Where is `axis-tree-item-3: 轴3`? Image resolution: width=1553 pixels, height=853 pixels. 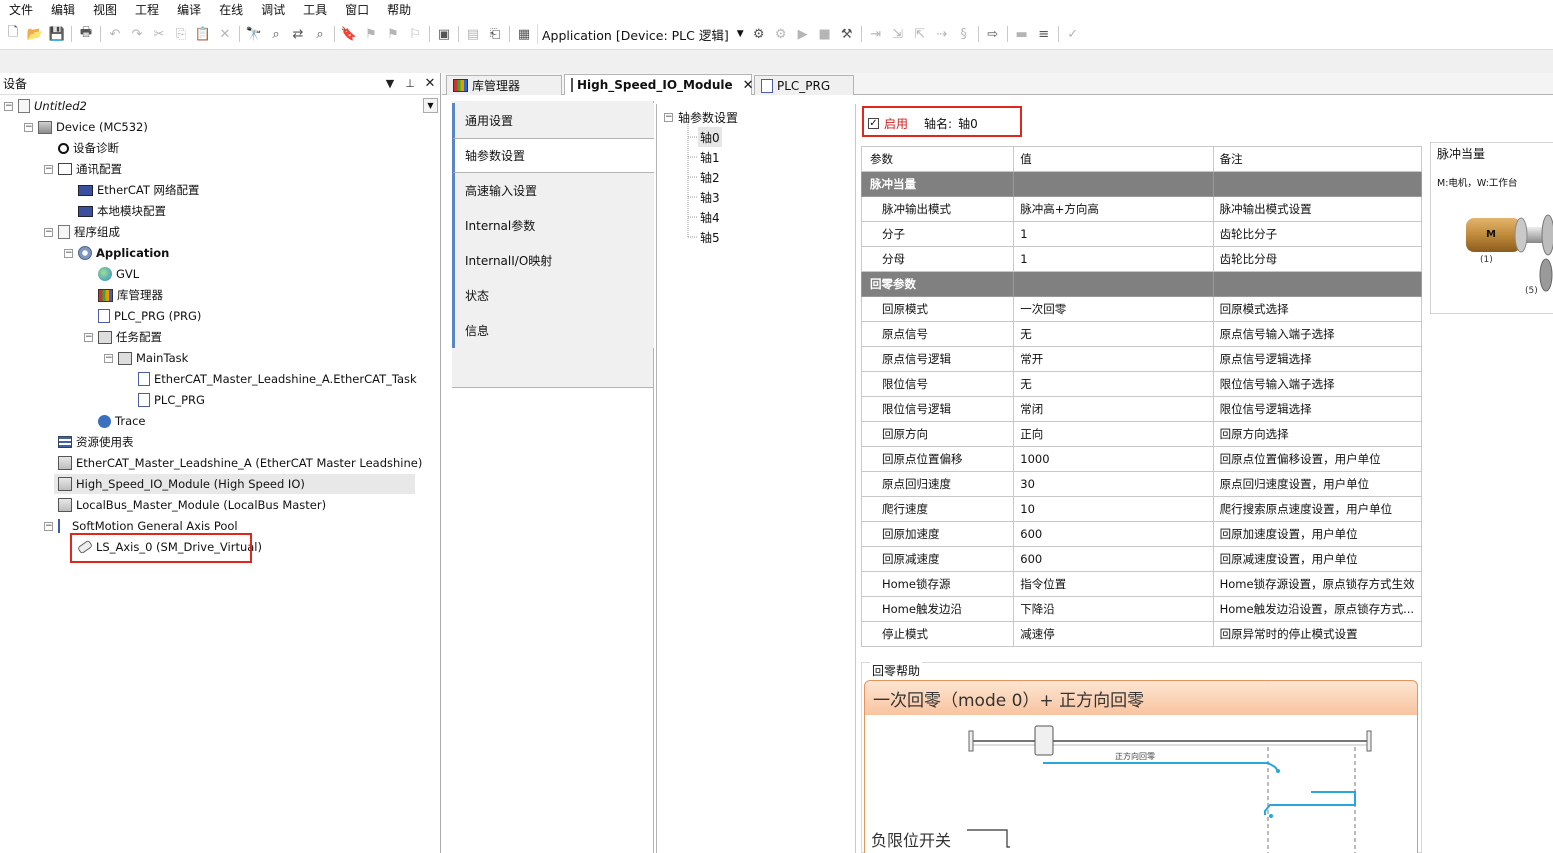
axis-tree-item-3: 轴3 is located at coordinates (710, 197).